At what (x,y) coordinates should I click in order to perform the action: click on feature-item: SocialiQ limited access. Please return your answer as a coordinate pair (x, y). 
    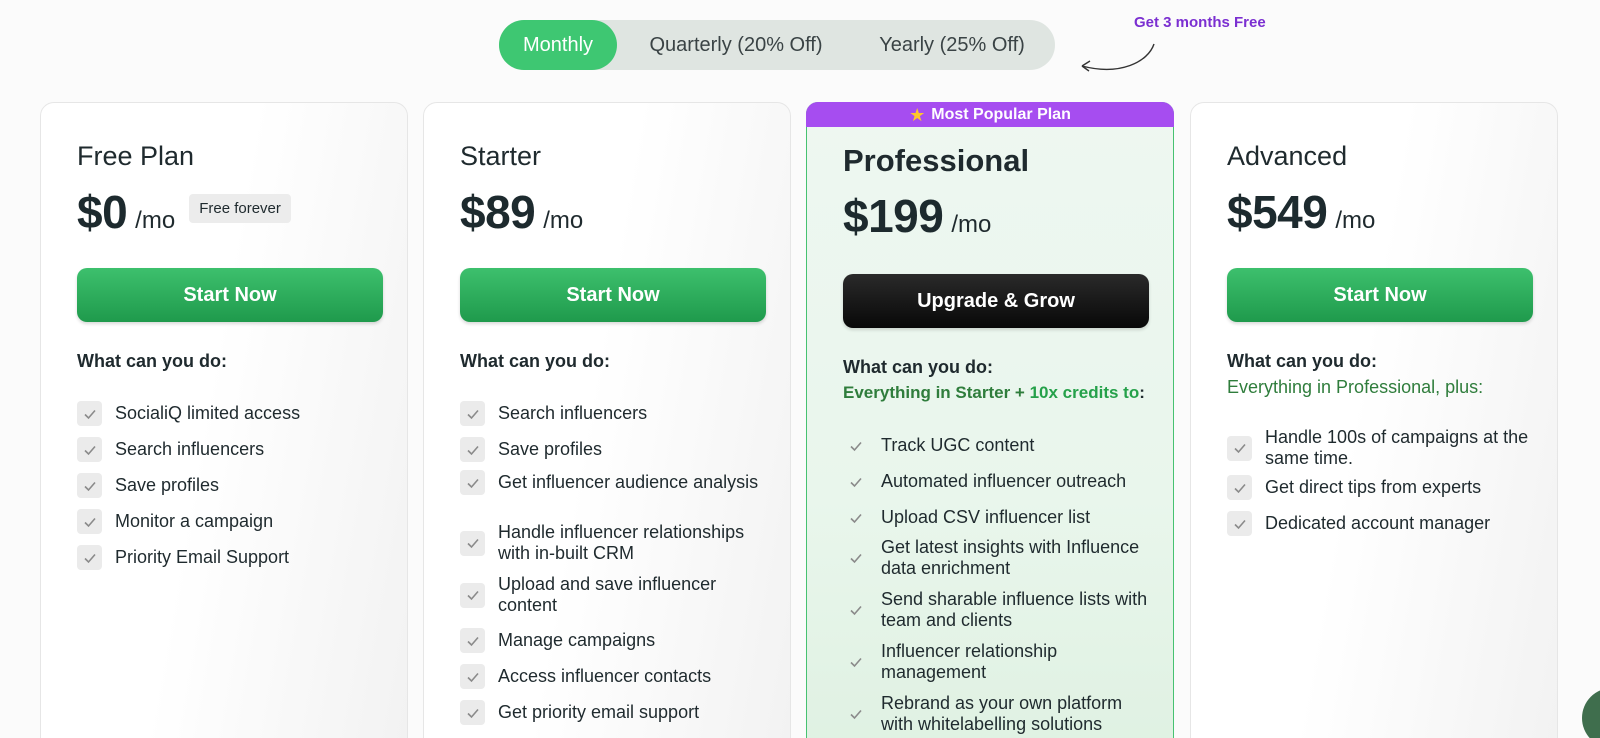
    Looking at the image, I should click on (230, 413).